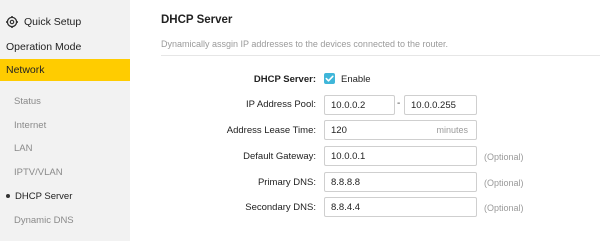 Image resolution: width=600 pixels, height=241 pixels. What do you see at coordinates (53, 22) in the screenshot?
I see `nav-quick-setup-label: Quick Setup` at bounding box center [53, 22].